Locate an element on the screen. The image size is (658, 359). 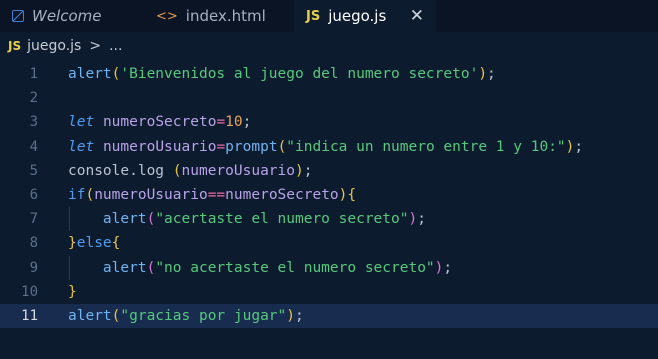
code-text: } is located at coordinates (72, 292).